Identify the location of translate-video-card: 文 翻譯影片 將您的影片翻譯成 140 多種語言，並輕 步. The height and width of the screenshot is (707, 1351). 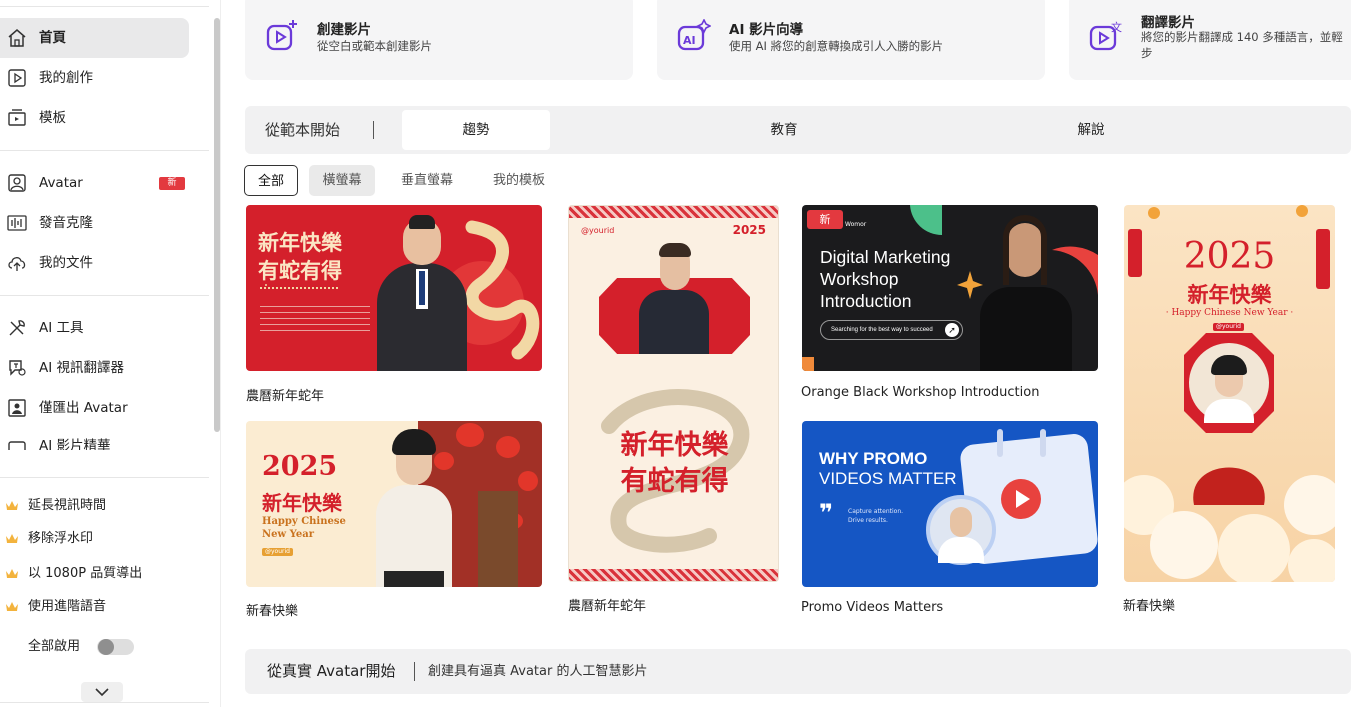
(1210, 40).